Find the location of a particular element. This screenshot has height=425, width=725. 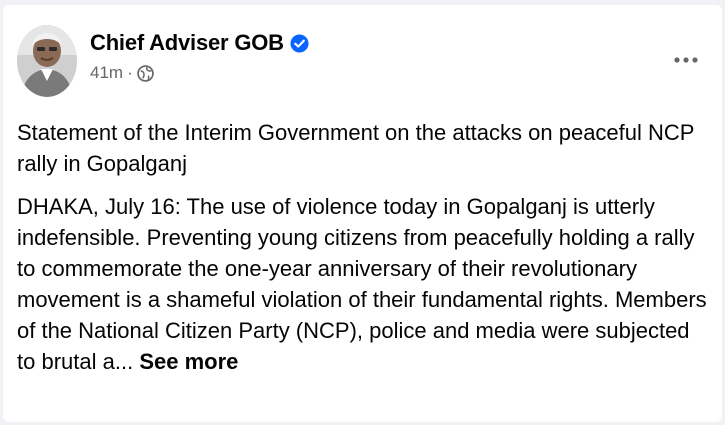

post-meta: 41m · is located at coordinates (199, 73).